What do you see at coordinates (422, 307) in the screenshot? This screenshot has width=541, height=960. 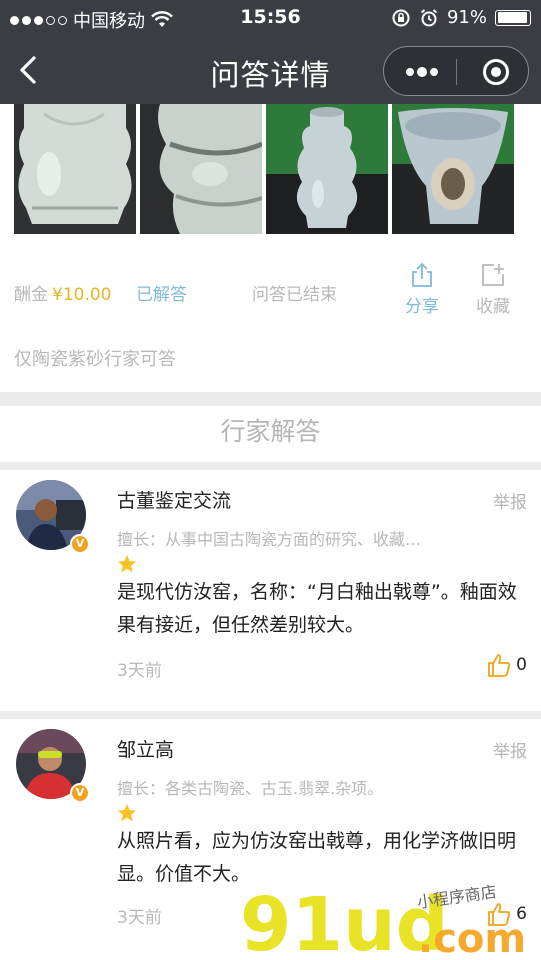 I see `share-label: 分享` at bounding box center [422, 307].